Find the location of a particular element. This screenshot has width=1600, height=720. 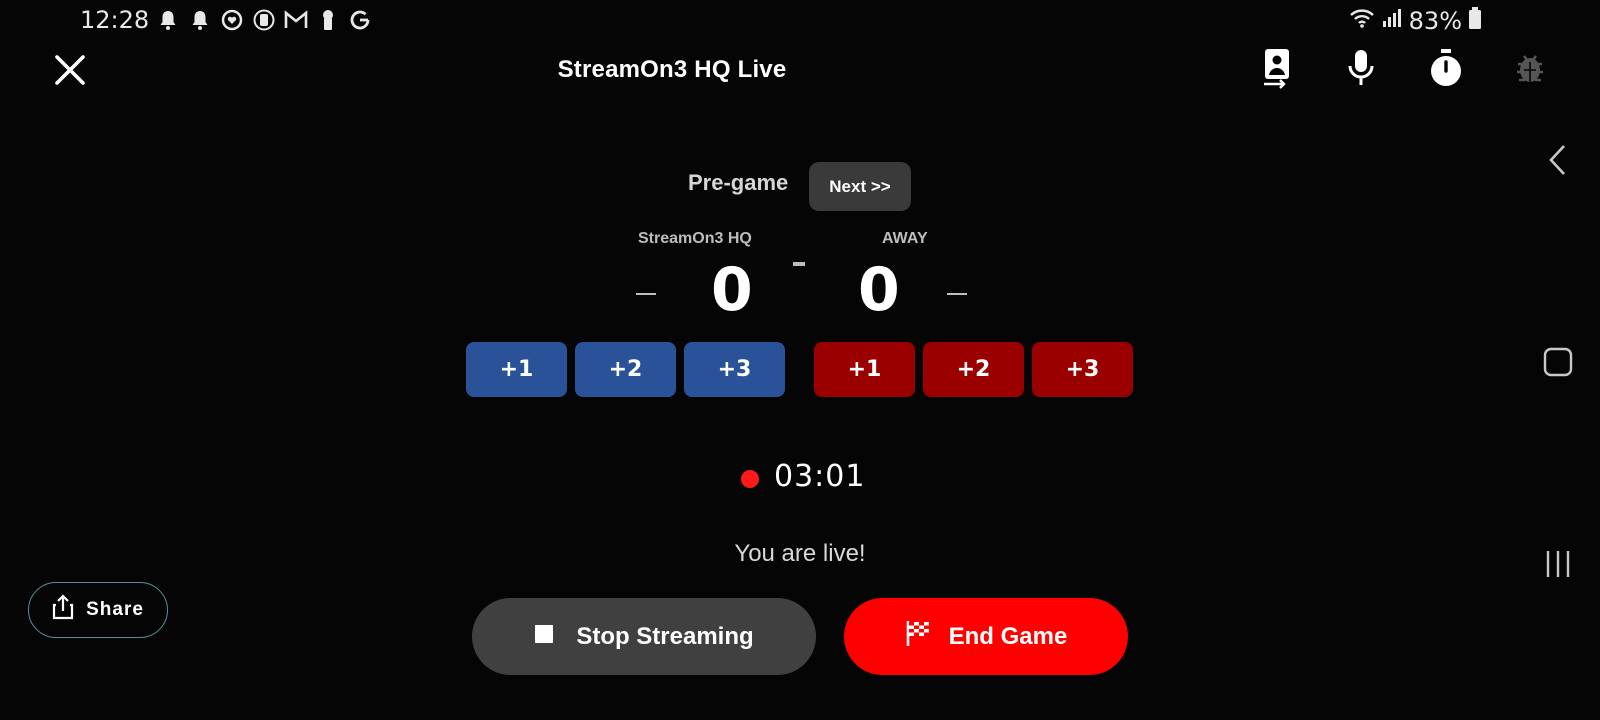

battery-percent: 83% is located at coordinates (1435, 21).